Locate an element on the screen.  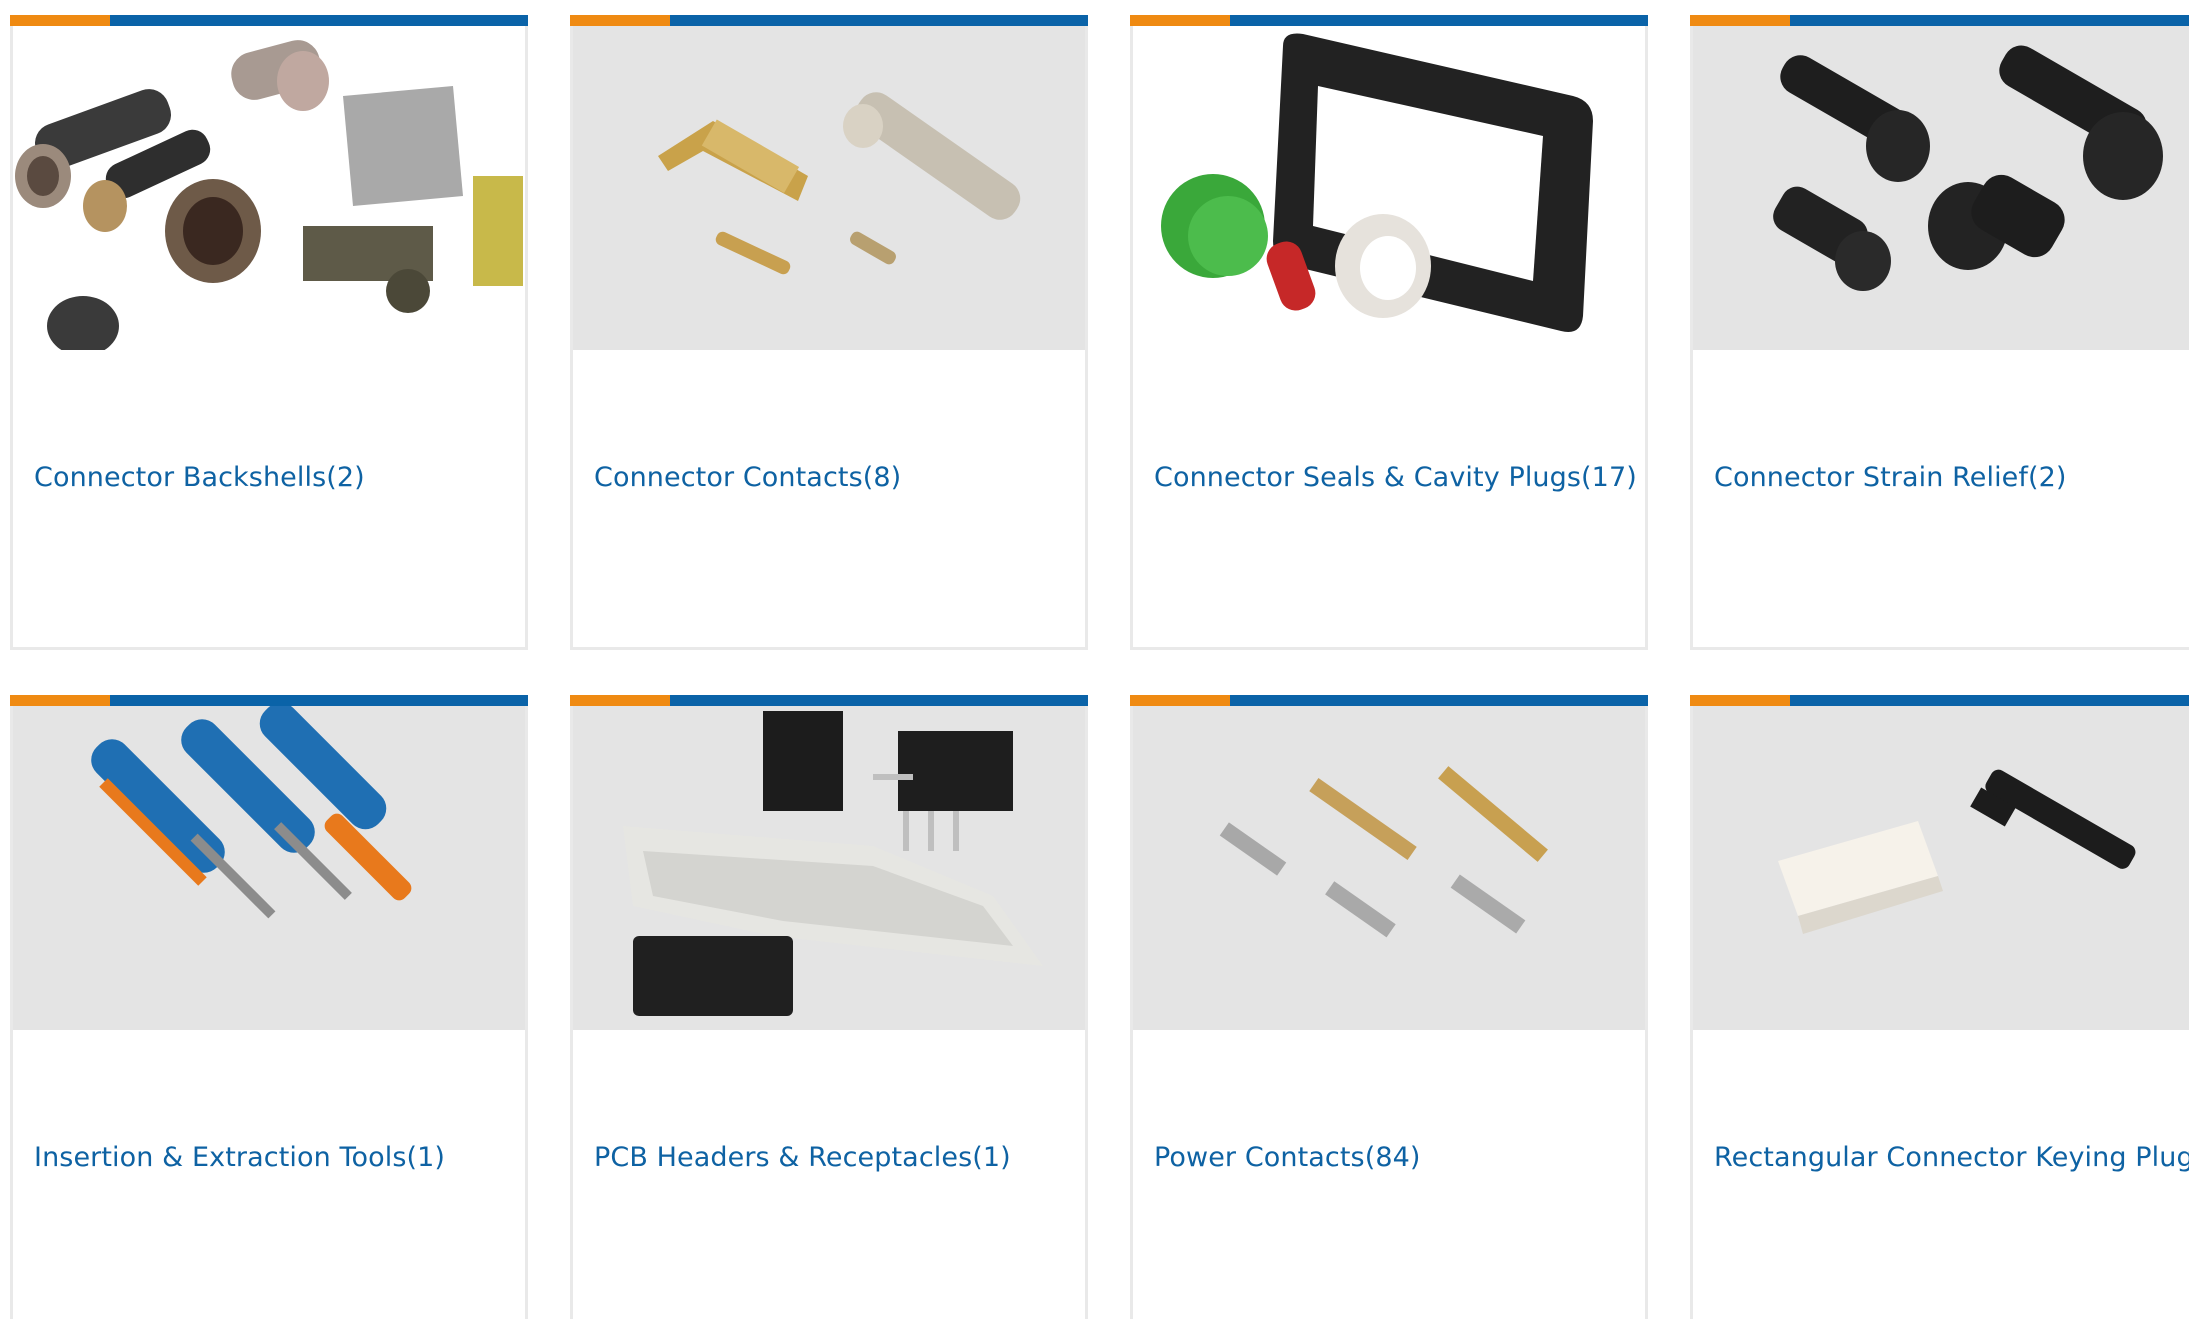
category-card-connector-strain-relief: Connector Strain Relief(2) is located at coordinates (1939, 332).